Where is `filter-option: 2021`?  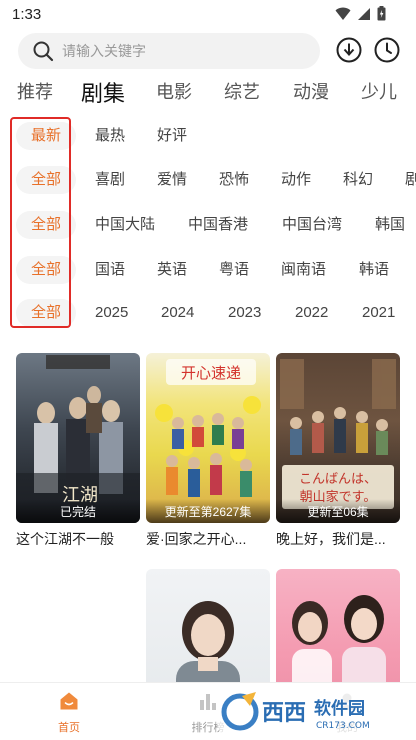
filter-option: 2021 is located at coordinates (378, 313).